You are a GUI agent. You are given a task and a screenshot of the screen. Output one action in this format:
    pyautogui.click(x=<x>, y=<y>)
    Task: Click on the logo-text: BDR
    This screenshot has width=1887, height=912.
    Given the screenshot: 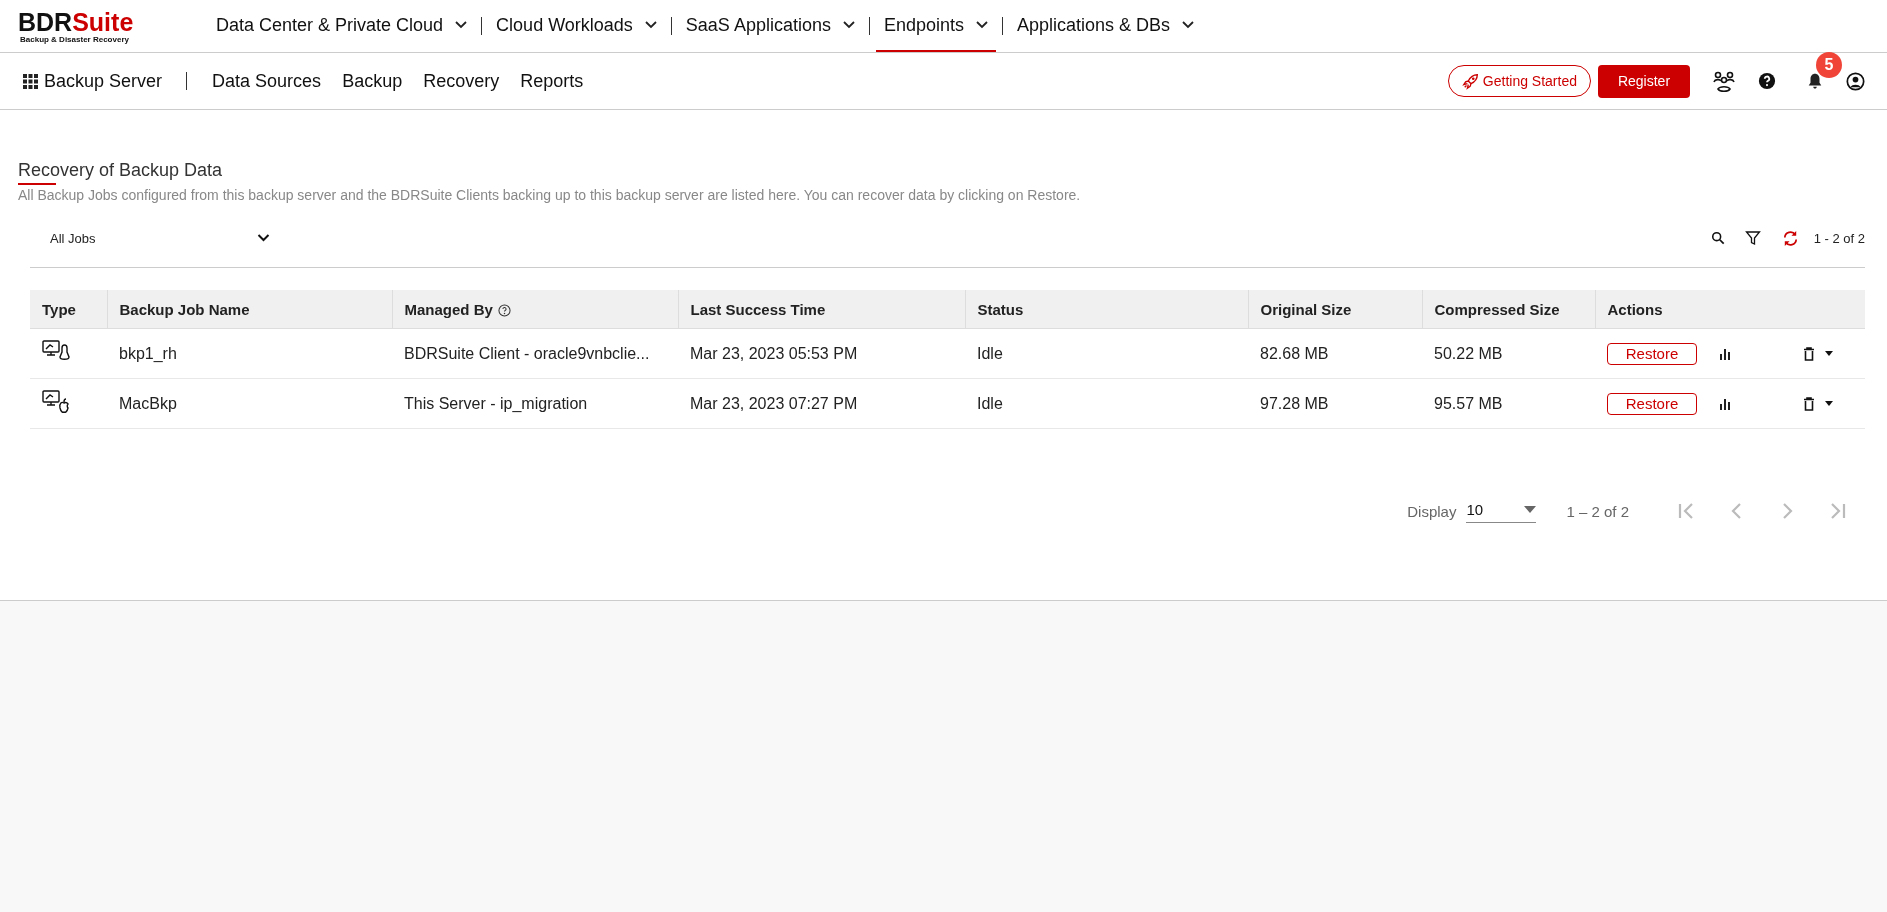 What is the action you would take?
    pyautogui.click(x=45, y=21)
    